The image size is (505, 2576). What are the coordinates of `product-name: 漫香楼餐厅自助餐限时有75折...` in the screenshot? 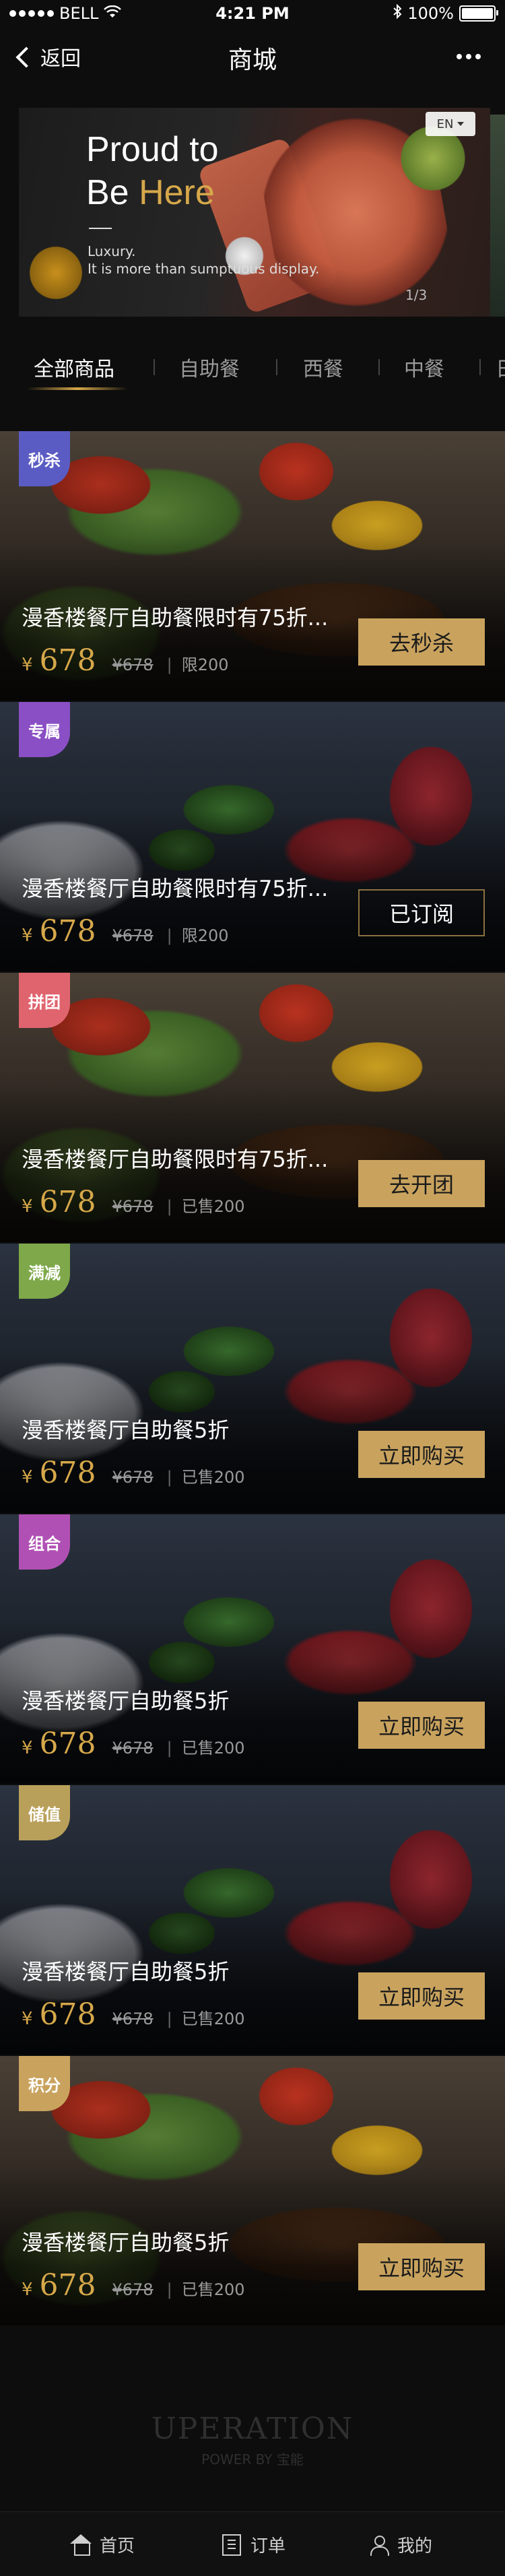 It's located at (175, 1160).